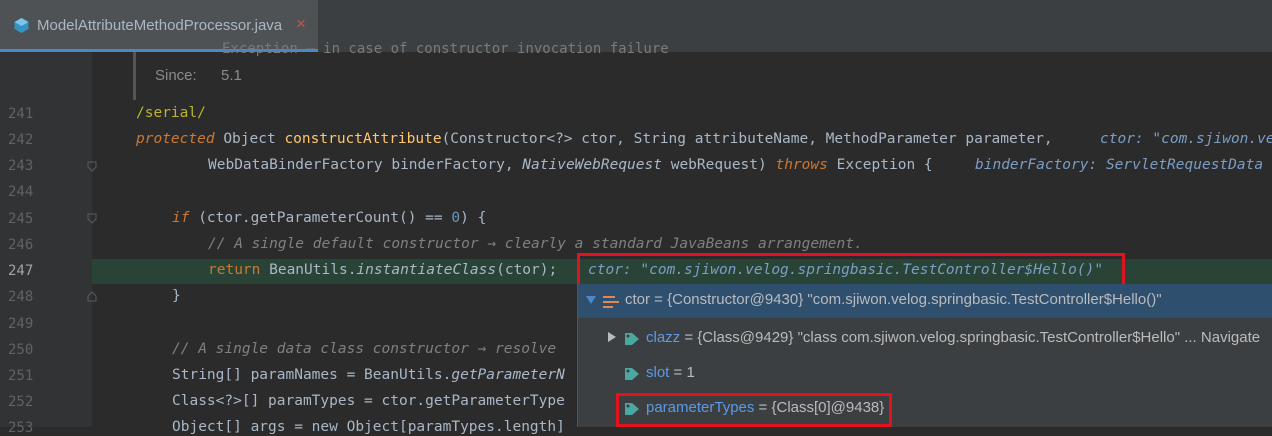 The image size is (1272, 436). I want to click on method-call: getParameterN, so click(508, 375).